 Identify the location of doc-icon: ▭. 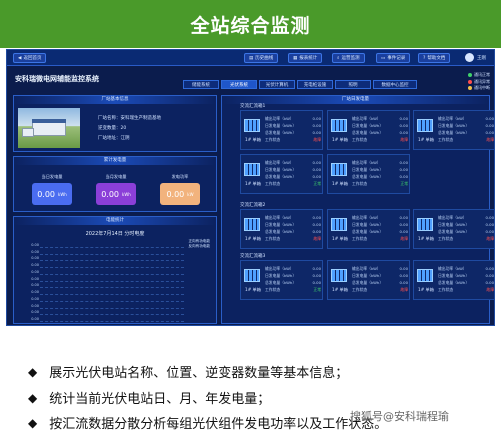
(383, 58).